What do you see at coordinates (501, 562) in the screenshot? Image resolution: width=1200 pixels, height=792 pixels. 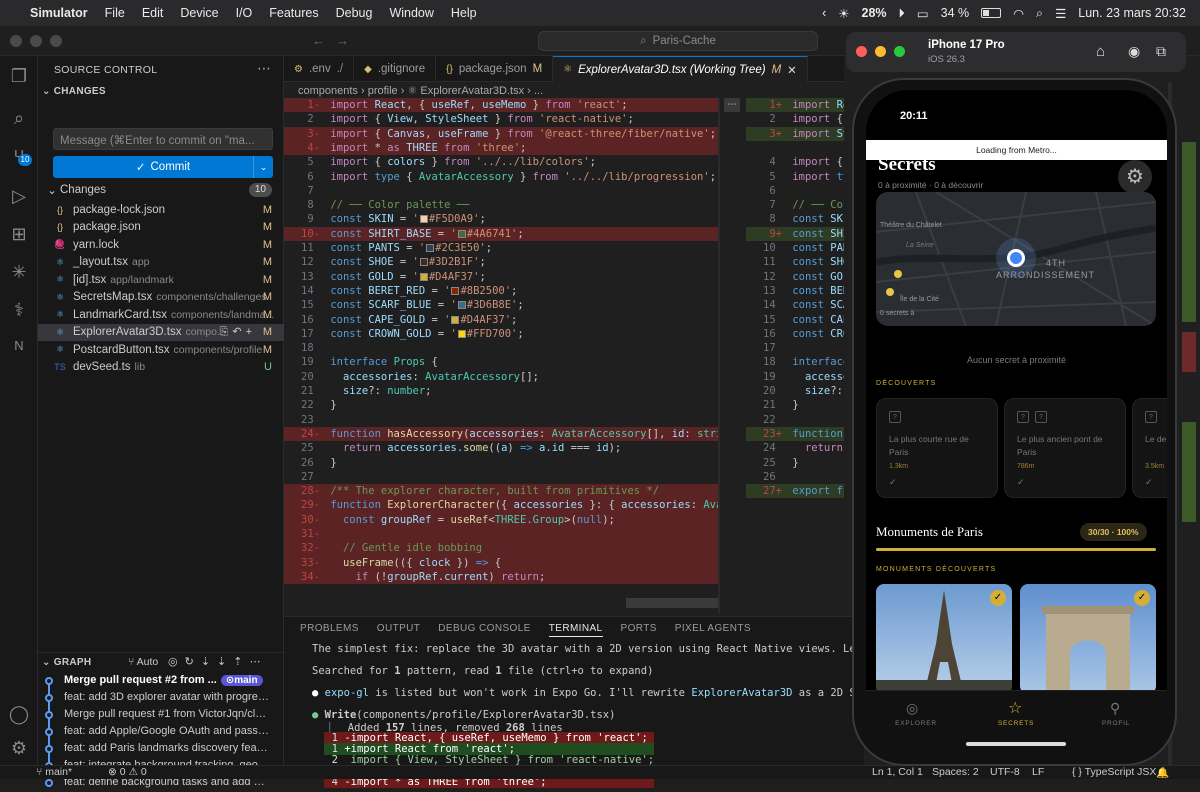 I see `code-line: 33- useFrame(({ clock }) => {` at bounding box center [501, 562].